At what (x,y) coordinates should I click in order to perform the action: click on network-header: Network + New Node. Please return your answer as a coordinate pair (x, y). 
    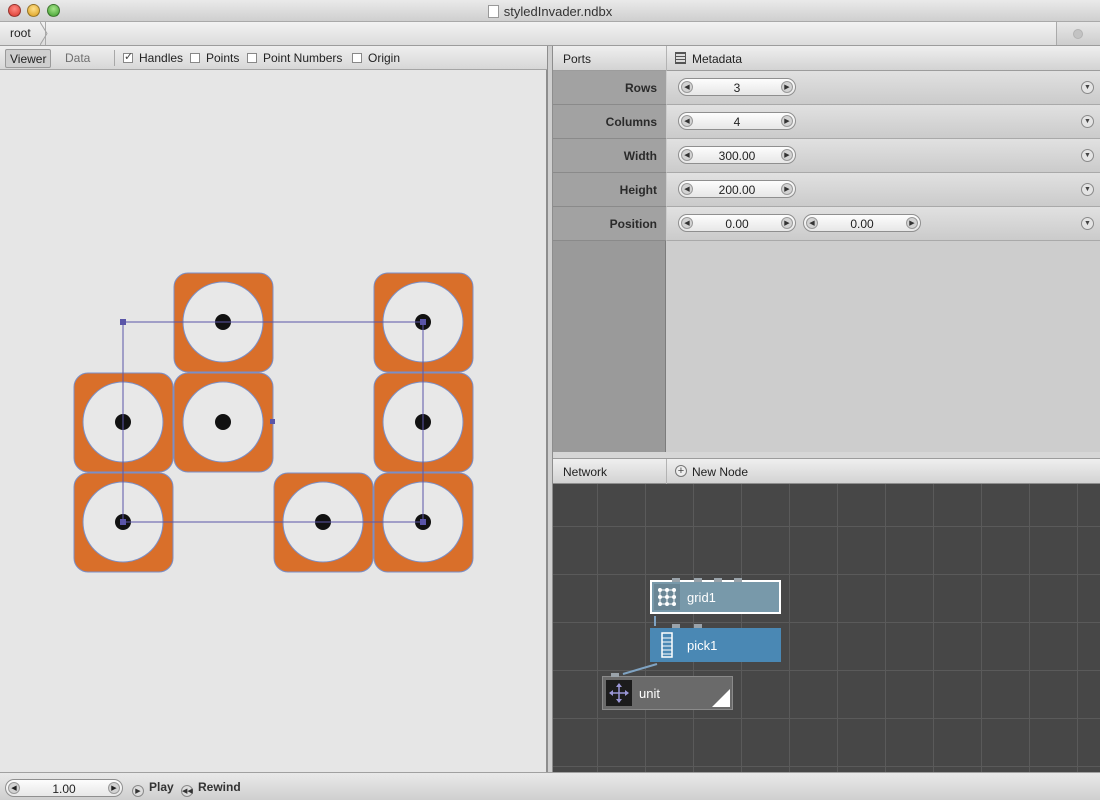
    Looking at the image, I should click on (826, 471).